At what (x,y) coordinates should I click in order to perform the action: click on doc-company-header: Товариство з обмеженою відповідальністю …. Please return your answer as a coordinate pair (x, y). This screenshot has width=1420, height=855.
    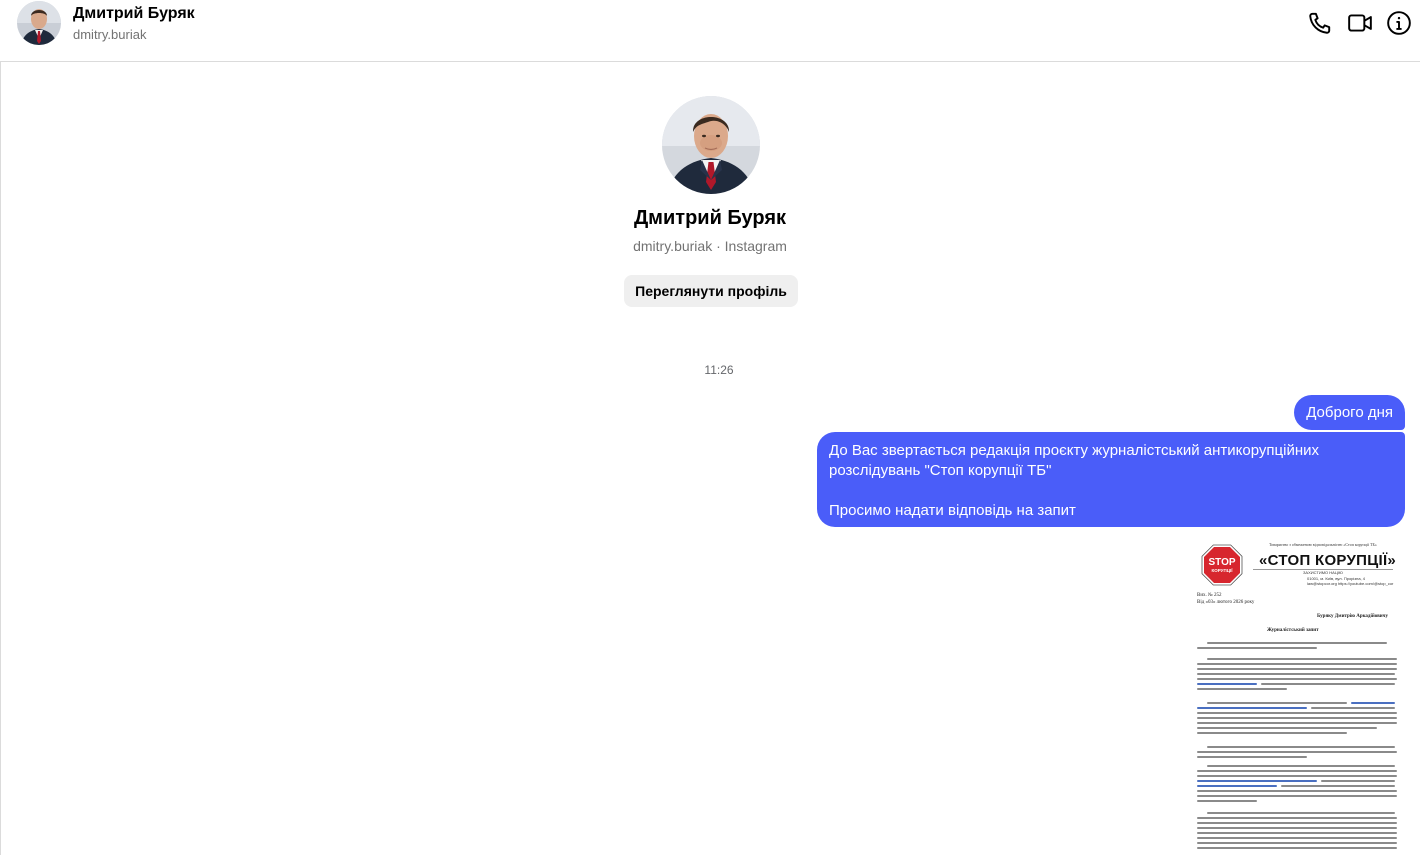
    Looking at the image, I should click on (1323, 544).